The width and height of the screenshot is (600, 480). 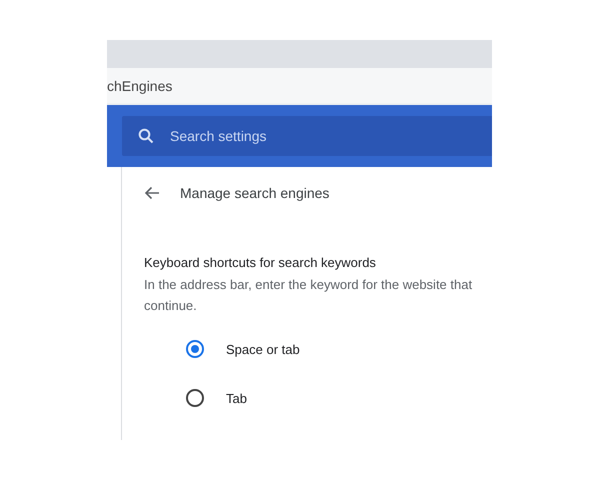 What do you see at coordinates (309, 285) in the screenshot?
I see `section-description: In the address bar, enter the keyword for the website that` at bounding box center [309, 285].